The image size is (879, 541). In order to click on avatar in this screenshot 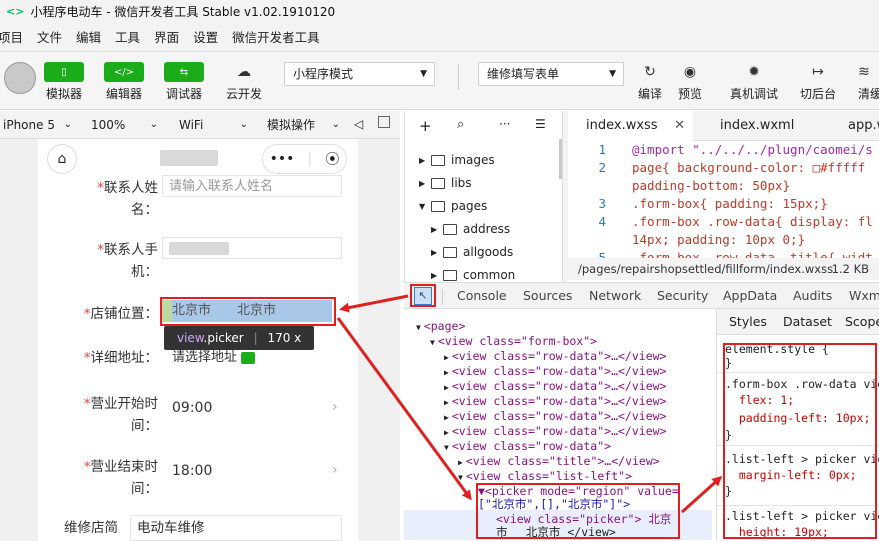, I will do `click(20, 78)`.